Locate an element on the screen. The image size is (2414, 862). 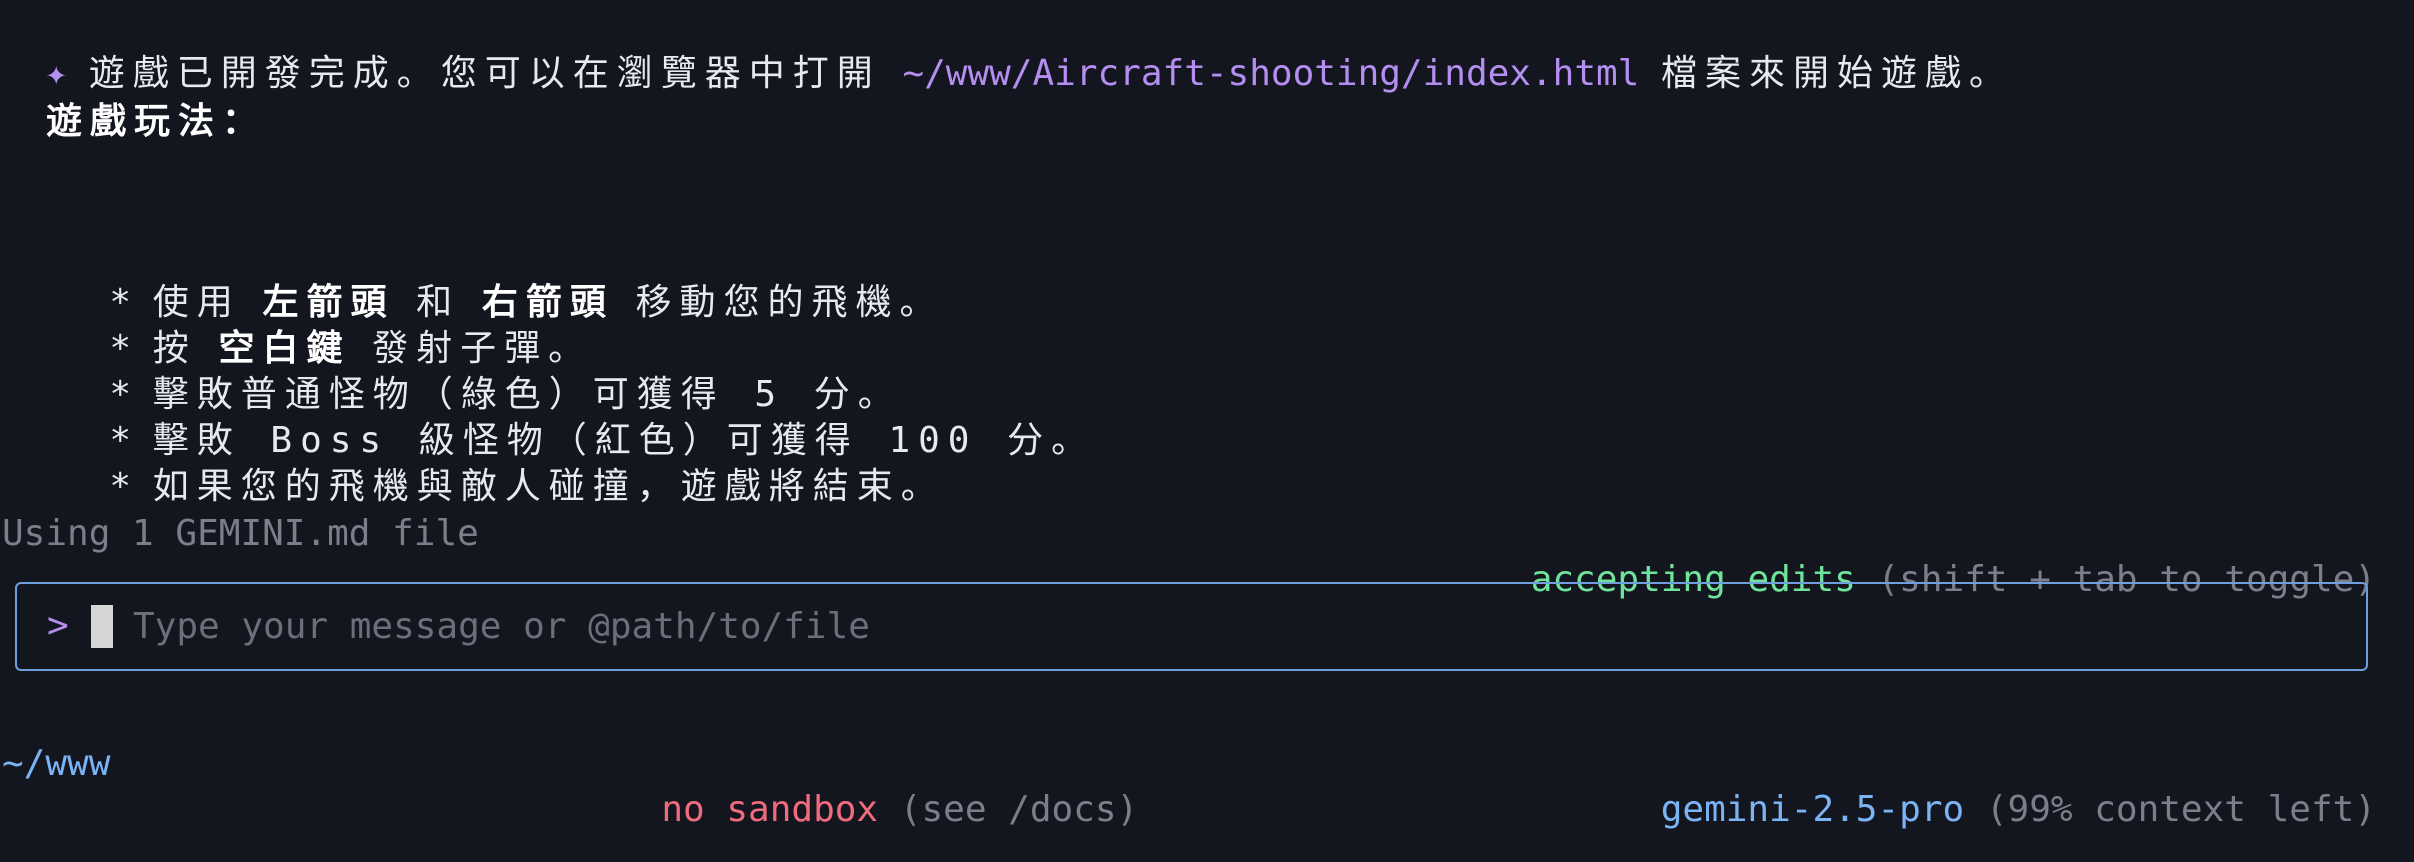
sandbox-label: no sandbox is located at coordinates (770, 809).